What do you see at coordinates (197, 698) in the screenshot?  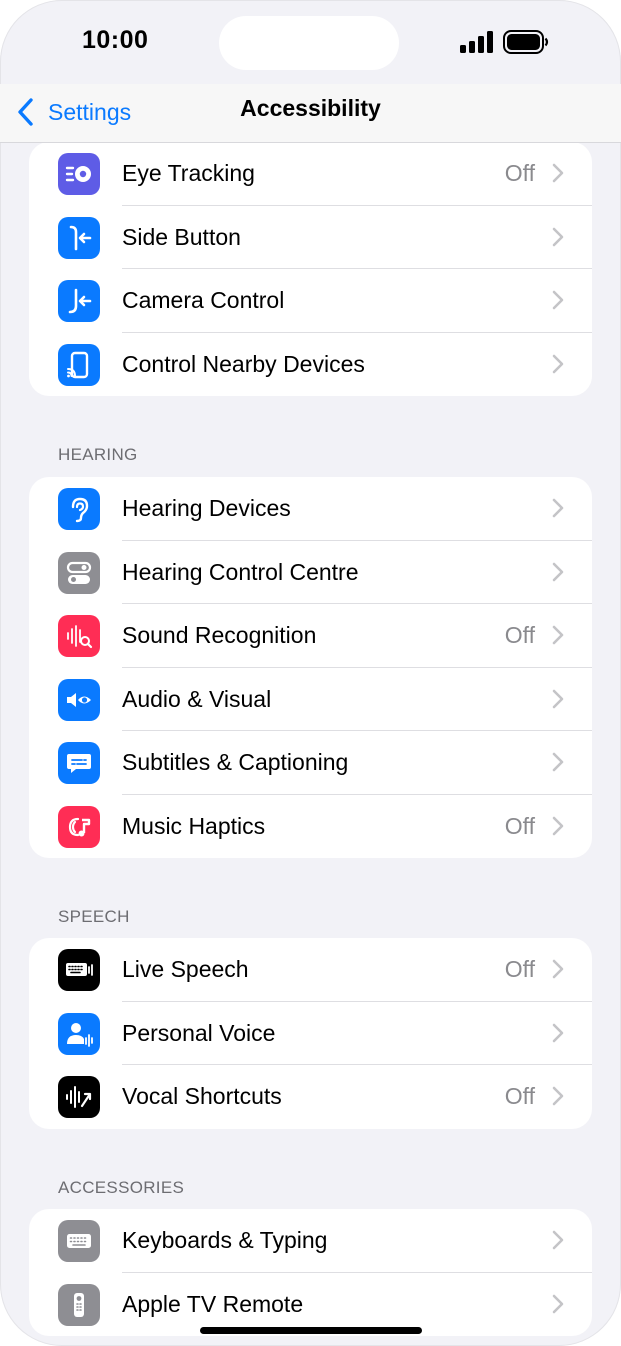 I see `row-label: Audio & Visual` at bounding box center [197, 698].